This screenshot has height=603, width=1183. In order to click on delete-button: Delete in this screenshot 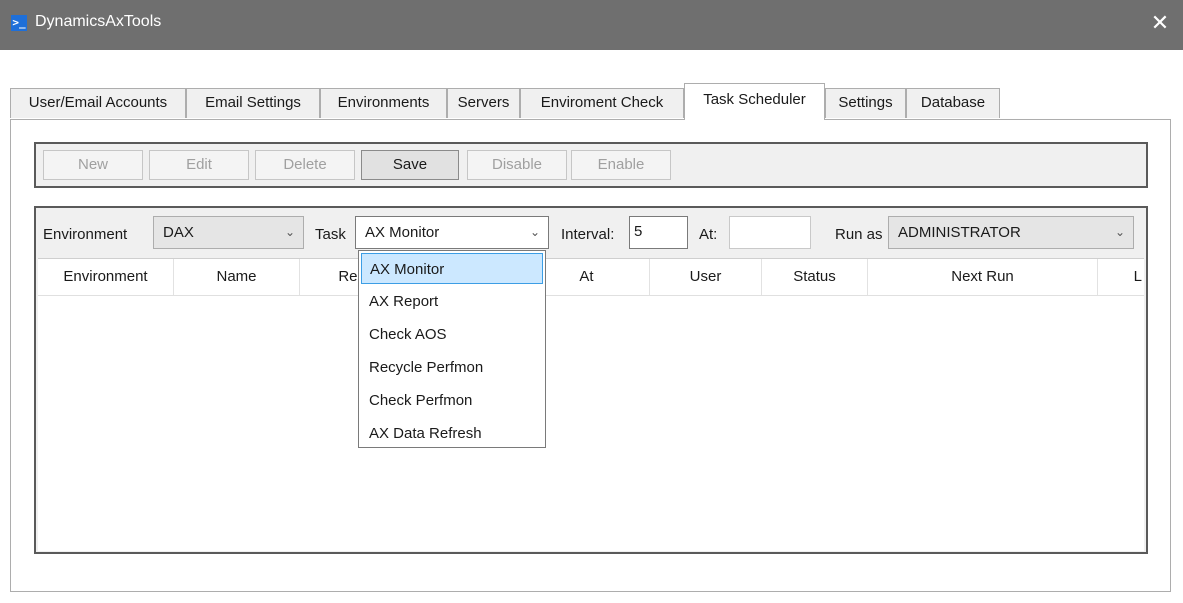, I will do `click(305, 165)`.